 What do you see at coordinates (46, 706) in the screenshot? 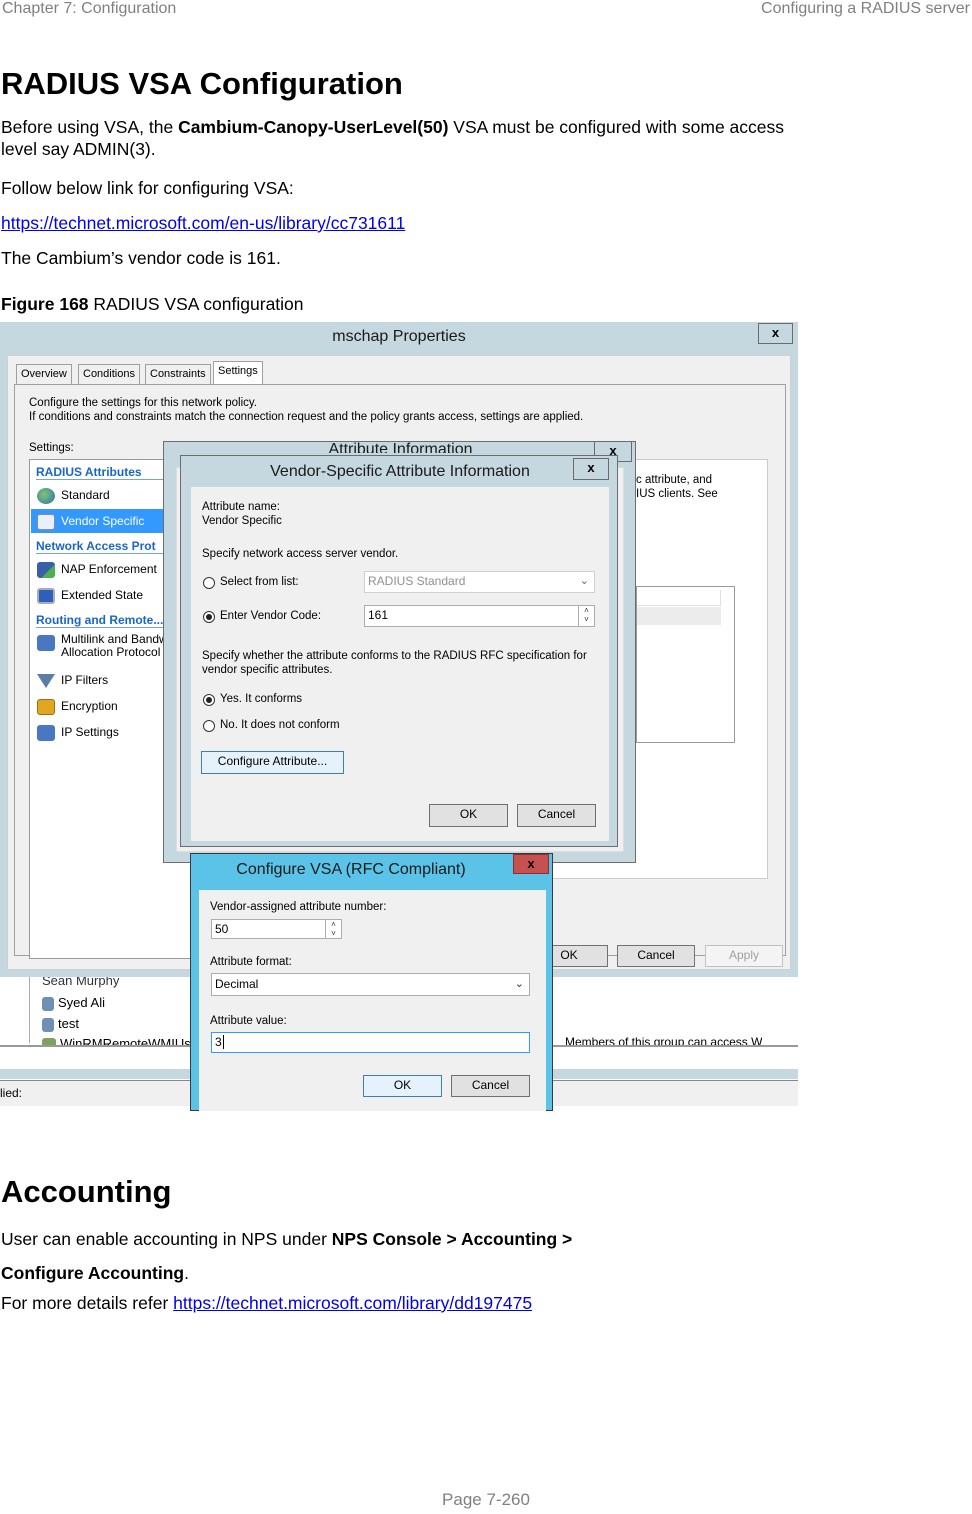
I see `padlock-icon` at bounding box center [46, 706].